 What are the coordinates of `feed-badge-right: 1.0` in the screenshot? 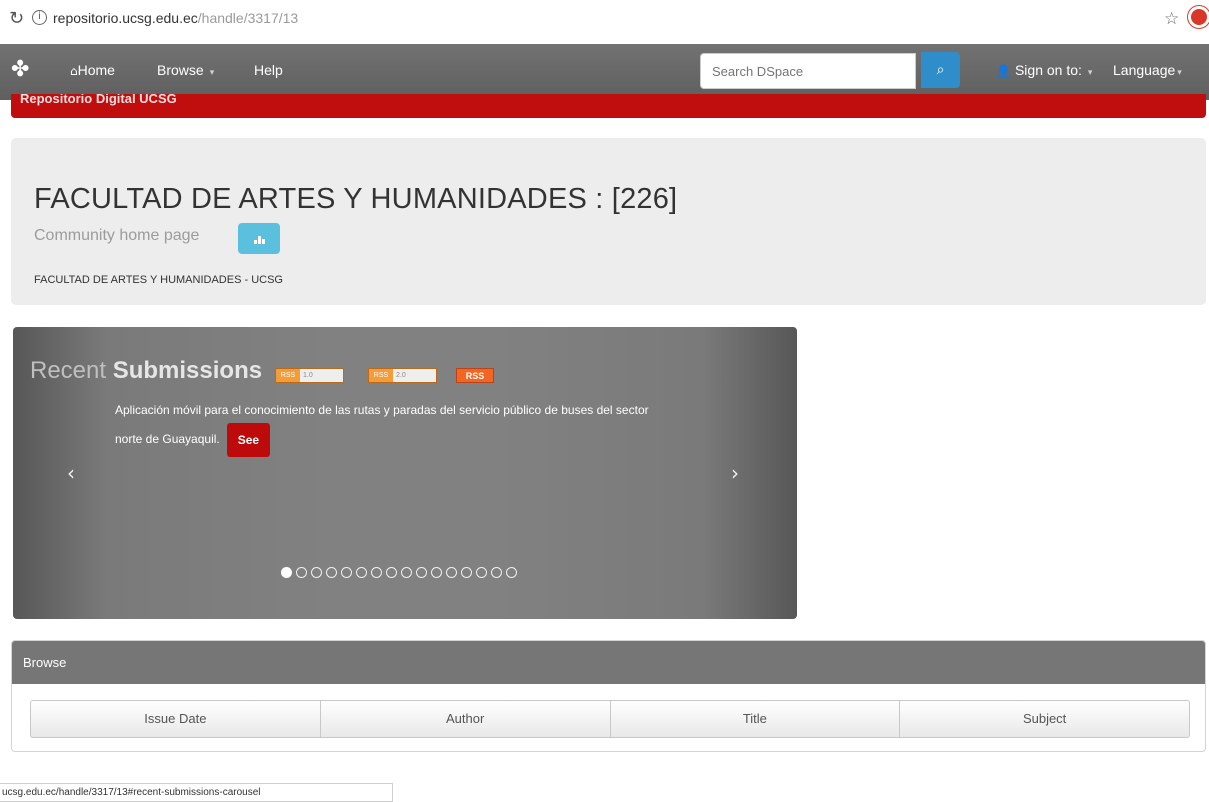 It's located at (321, 375).